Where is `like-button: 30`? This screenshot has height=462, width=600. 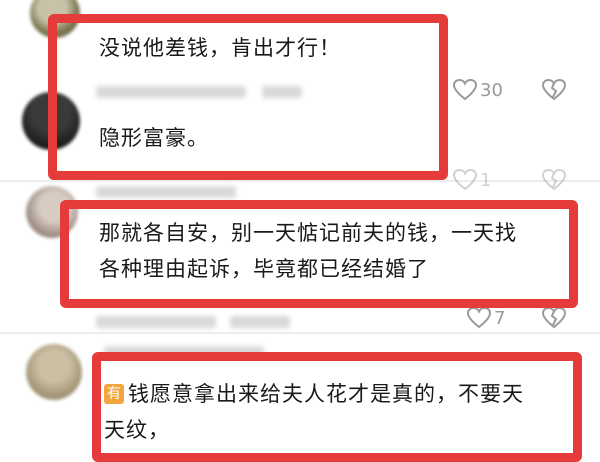
like-button: 30 is located at coordinates (477, 90).